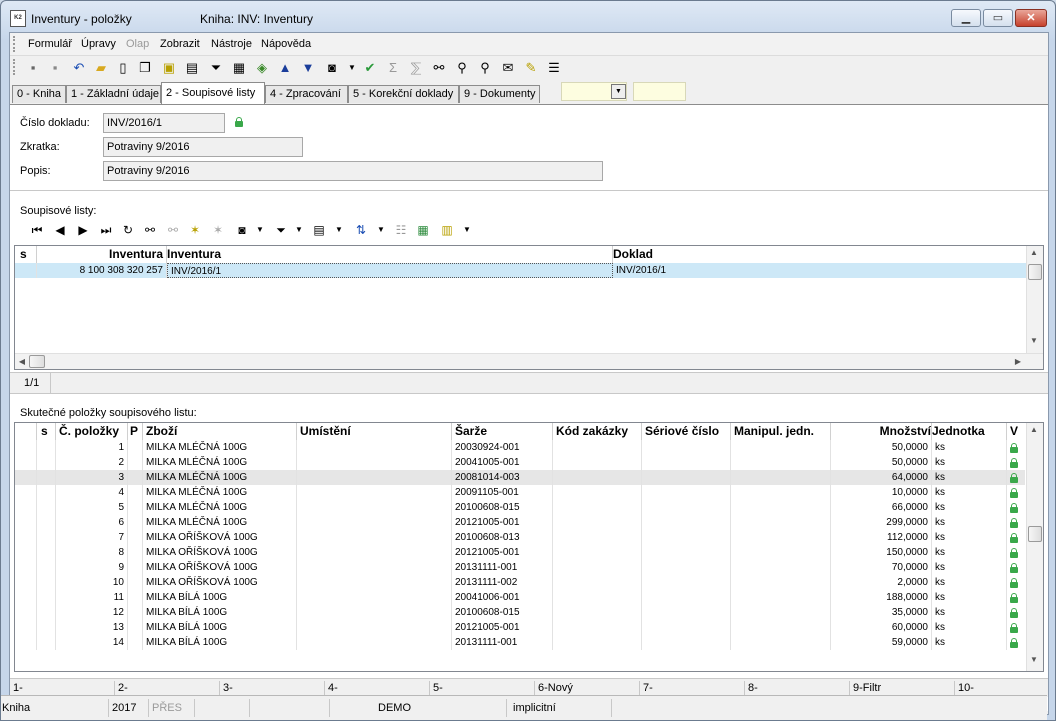 This screenshot has width=1056, height=721. I want to click on fkey-10: 10-, so click(1001, 688).